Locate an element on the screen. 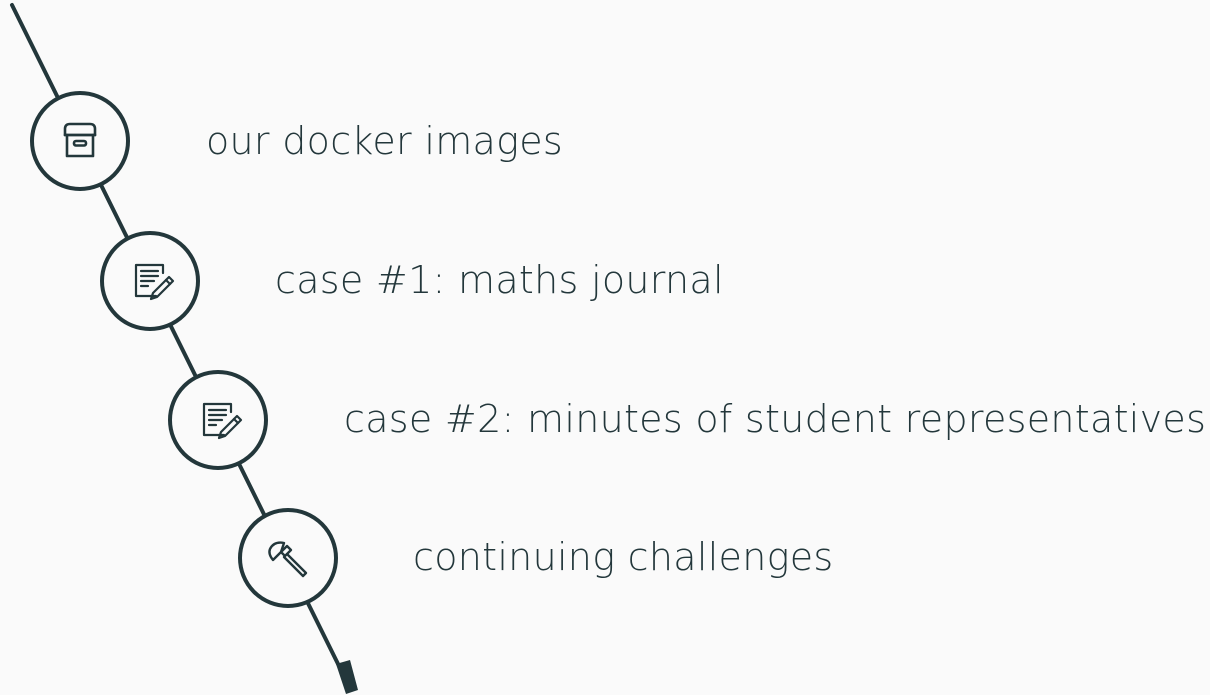  timeline-node-case2 is located at coordinates (218, 420).